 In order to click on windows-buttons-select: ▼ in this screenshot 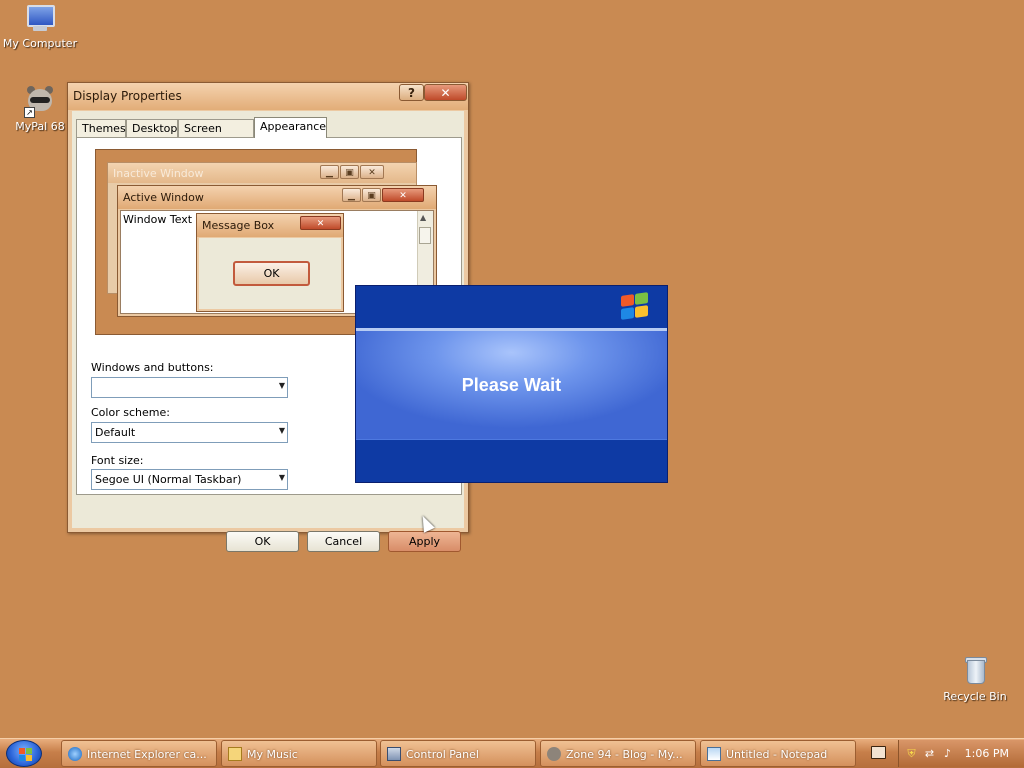, I will do `click(189, 387)`.